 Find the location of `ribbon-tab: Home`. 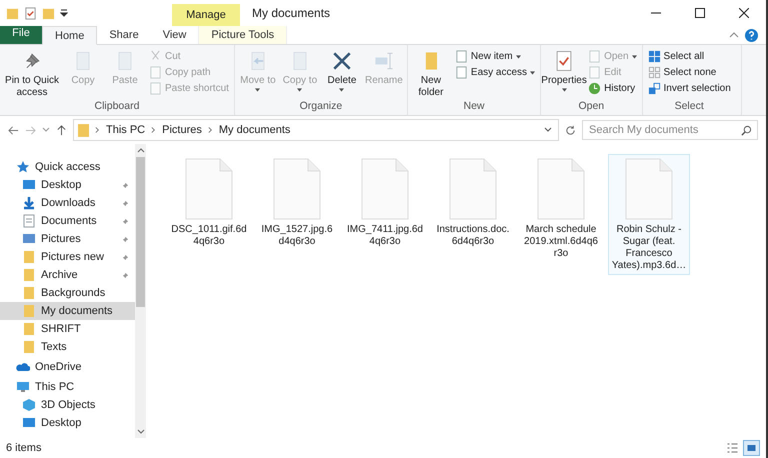

ribbon-tab: Home is located at coordinates (70, 35).